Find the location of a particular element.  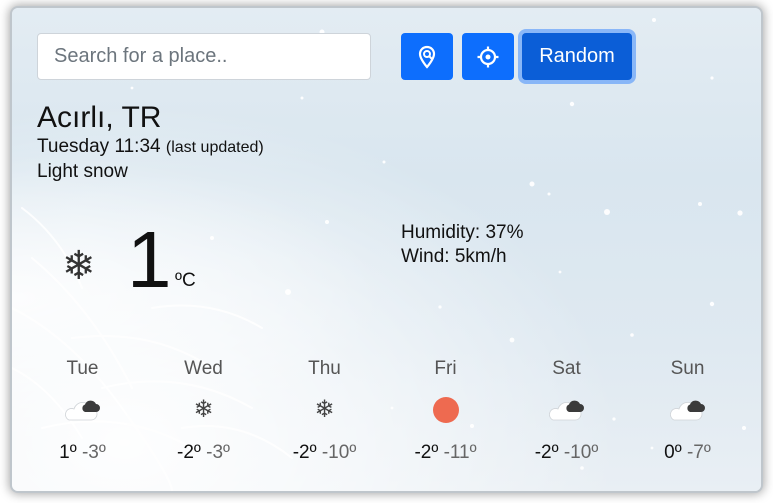

forecast-temperatures: -2º -11º is located at coordinates (445, 453).